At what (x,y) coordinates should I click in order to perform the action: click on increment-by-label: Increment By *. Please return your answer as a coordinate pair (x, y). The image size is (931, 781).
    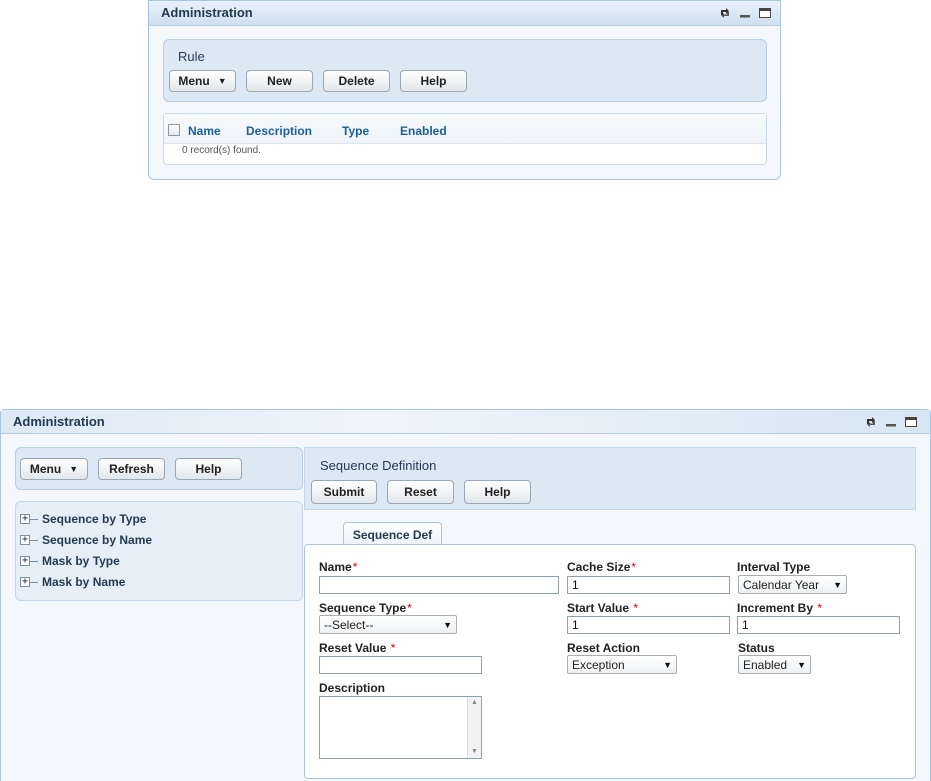
    Looking at the image, I should click on (779, 608).